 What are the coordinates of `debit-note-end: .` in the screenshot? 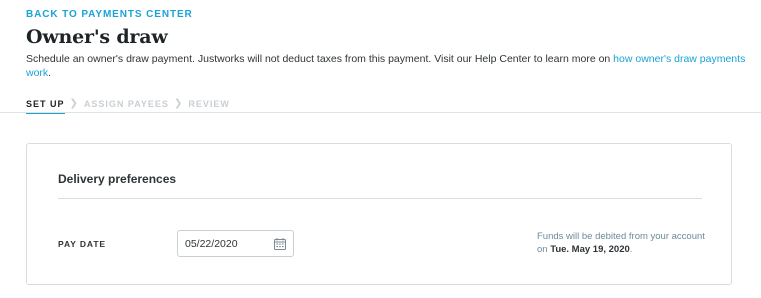 It's located at (631, 249).